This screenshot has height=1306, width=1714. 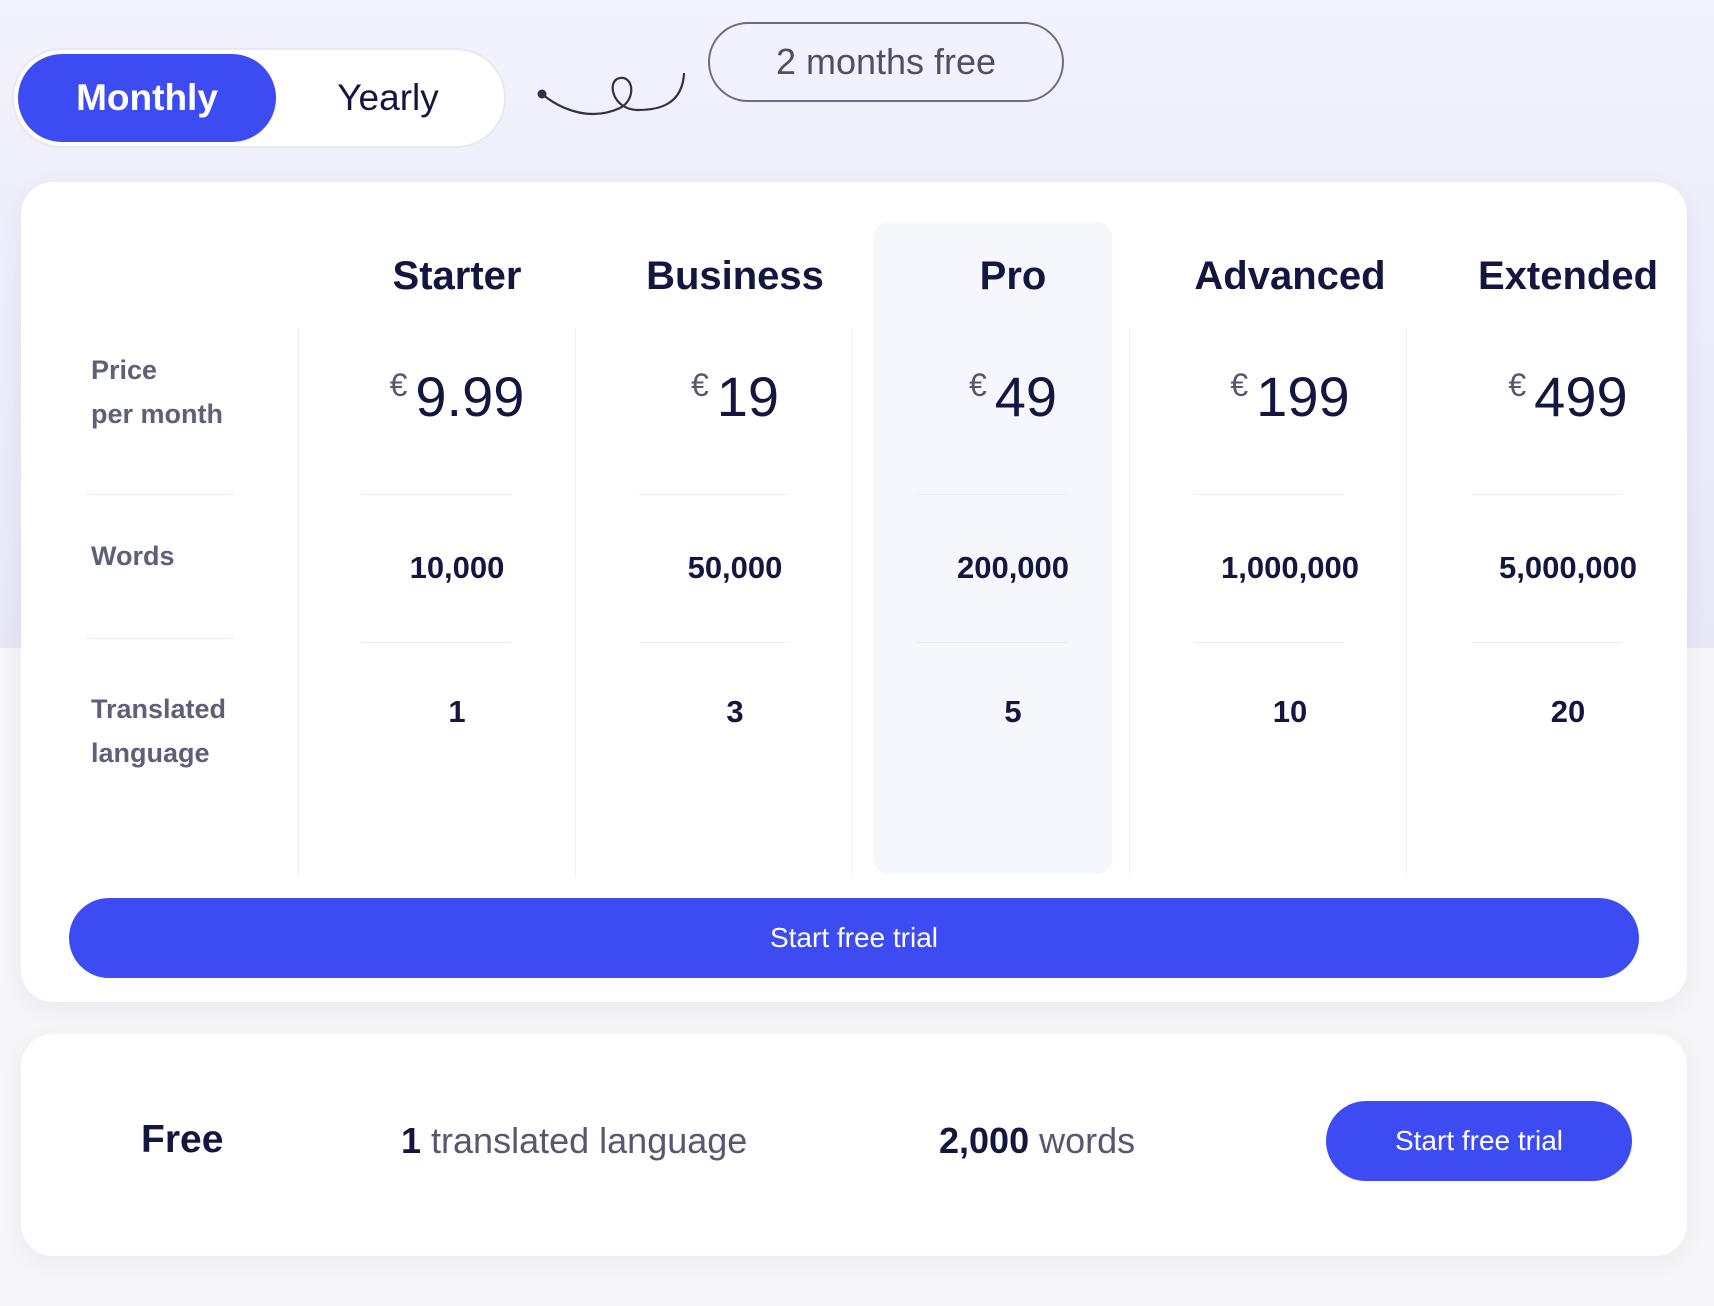 I want to click on free-plan-words-value: 2,000, so click(x=984, y=1140).